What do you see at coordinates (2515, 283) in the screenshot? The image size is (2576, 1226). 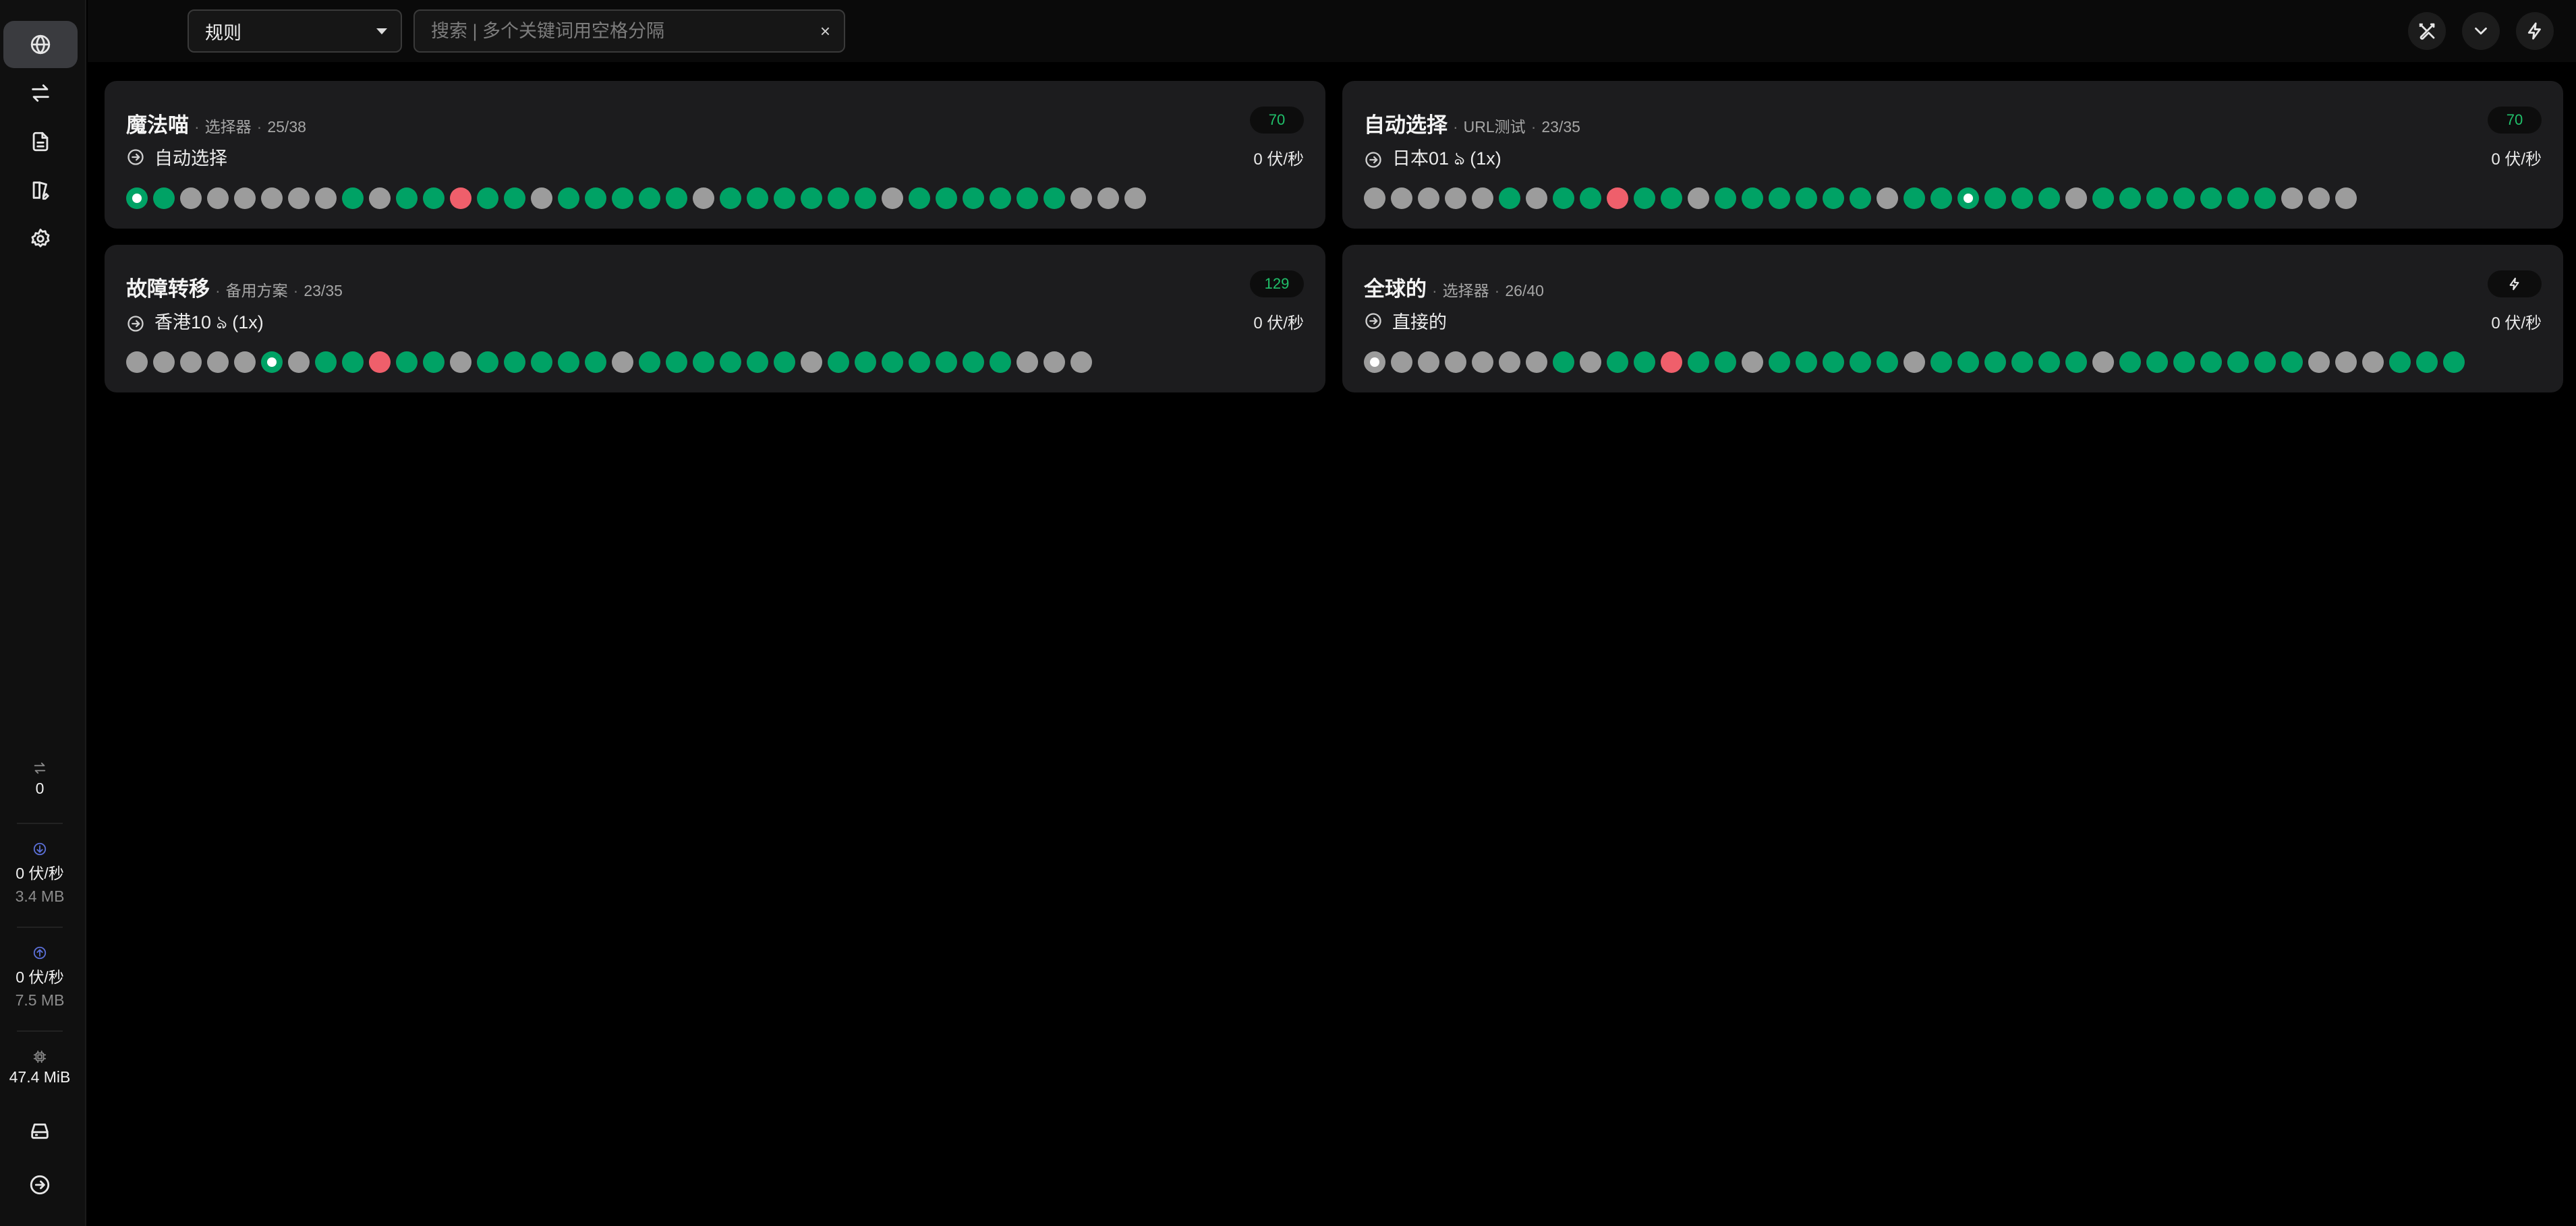 I see `test-latency-badge` at bounding box center [2515, 283].